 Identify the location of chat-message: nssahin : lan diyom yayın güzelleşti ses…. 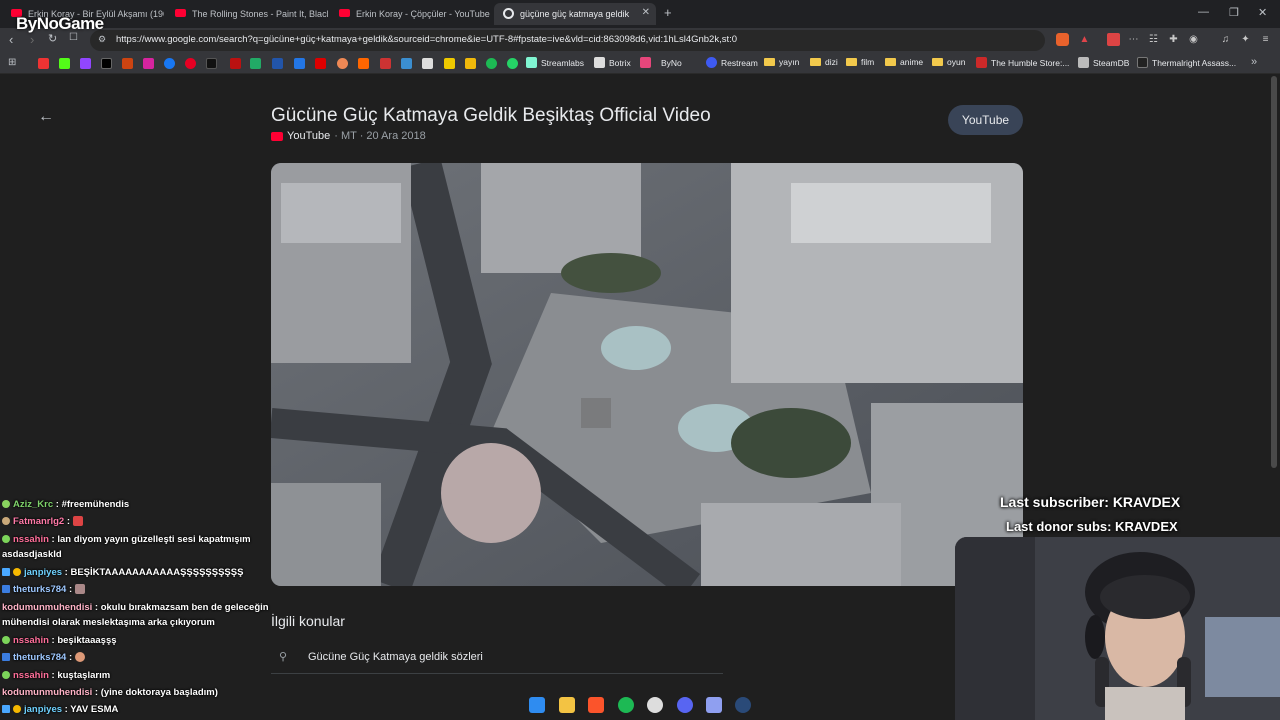
(126, 539).